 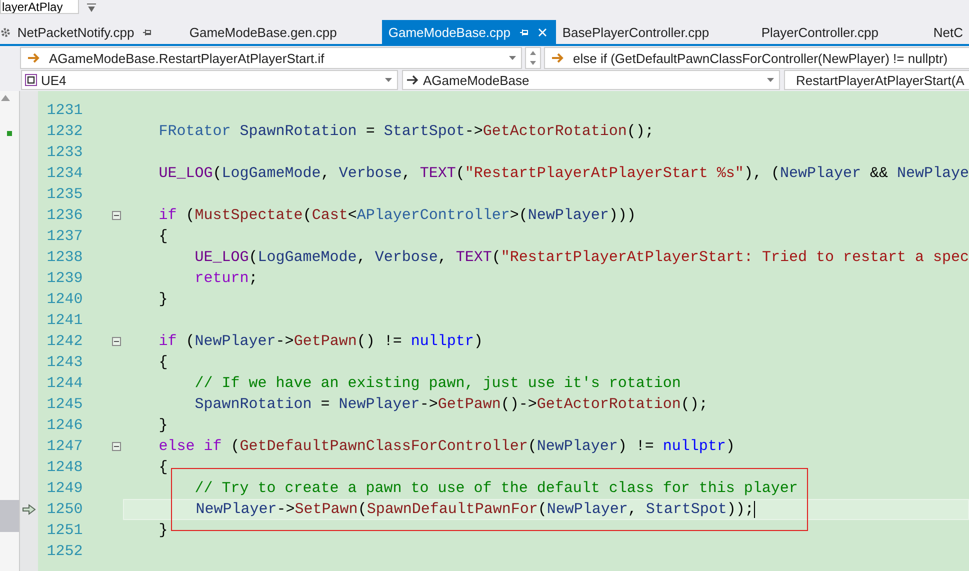 I want to click on code-line: return;, so click(x=226, y=279).